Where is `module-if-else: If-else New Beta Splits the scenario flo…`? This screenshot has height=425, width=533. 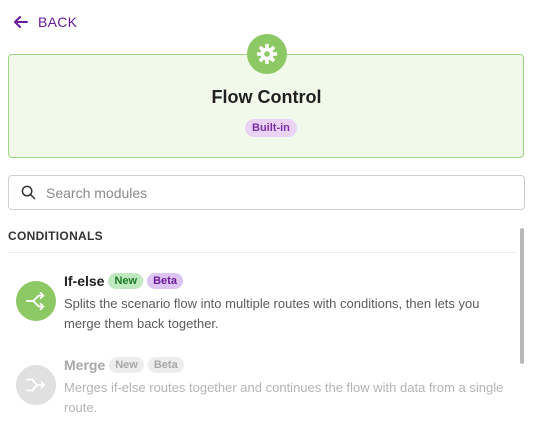 module-if-else: If-else New Beta Splits the scenario flo… is located at coordinates (260, 303).